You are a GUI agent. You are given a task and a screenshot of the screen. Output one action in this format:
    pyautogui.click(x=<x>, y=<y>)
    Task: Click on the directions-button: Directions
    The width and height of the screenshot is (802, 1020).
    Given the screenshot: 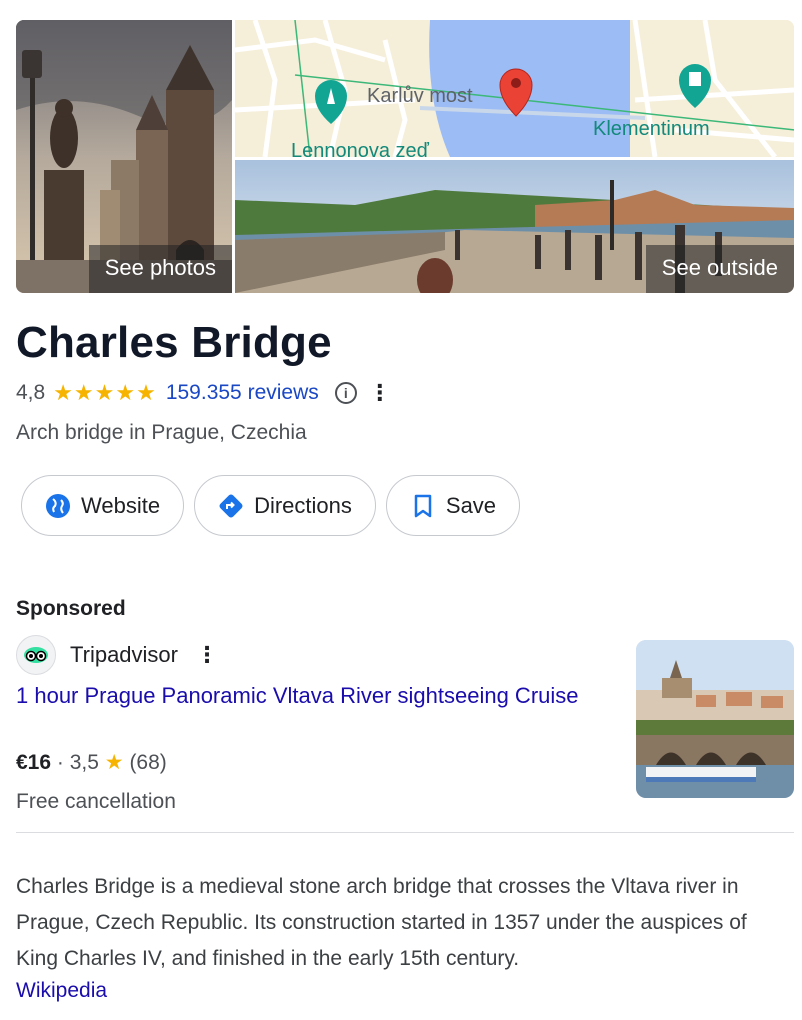 What is the action you would take?
    pyautogui.click(x=285, y=505)
    